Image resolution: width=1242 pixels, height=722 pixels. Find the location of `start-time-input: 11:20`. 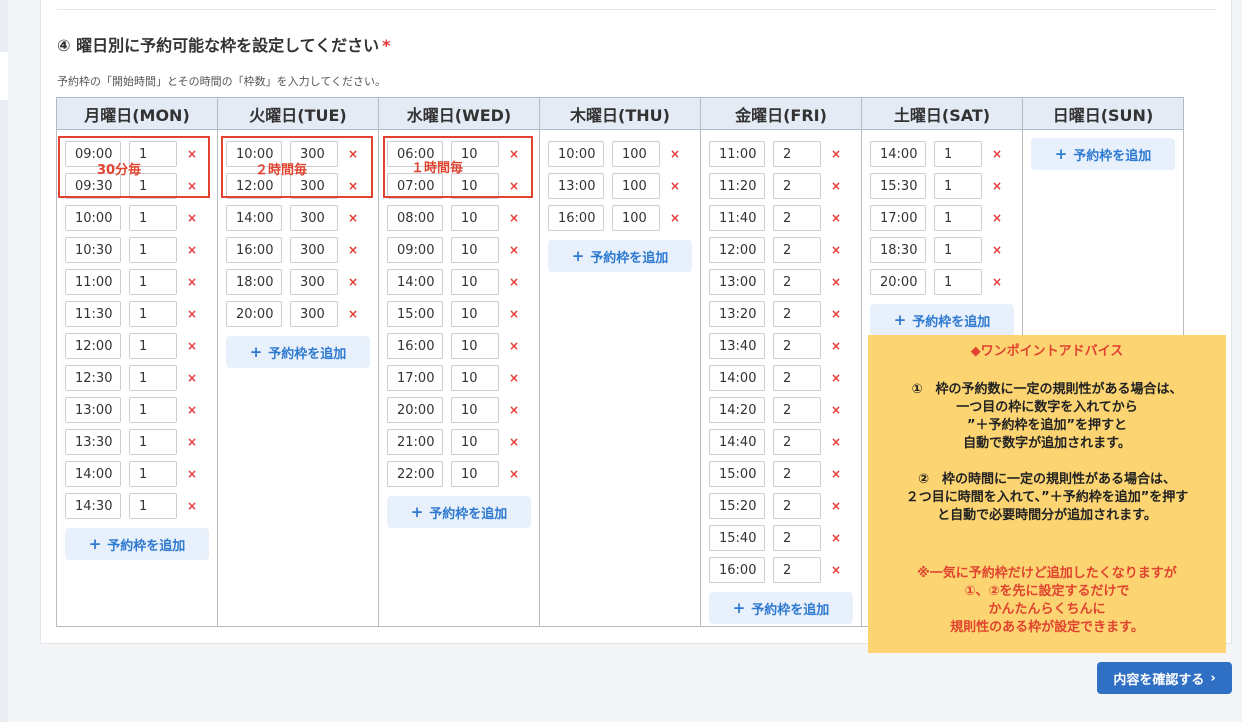

start-time-input: 11:20 is located at coordinates (737, 186).